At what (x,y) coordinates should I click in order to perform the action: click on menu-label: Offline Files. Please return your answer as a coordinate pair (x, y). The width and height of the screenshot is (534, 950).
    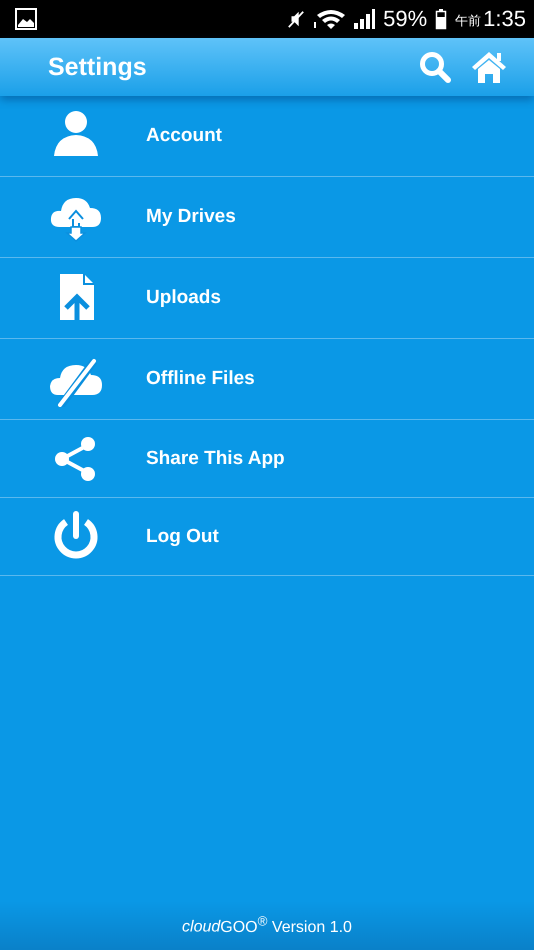
    Looking at the image, I should click on (200, 379).